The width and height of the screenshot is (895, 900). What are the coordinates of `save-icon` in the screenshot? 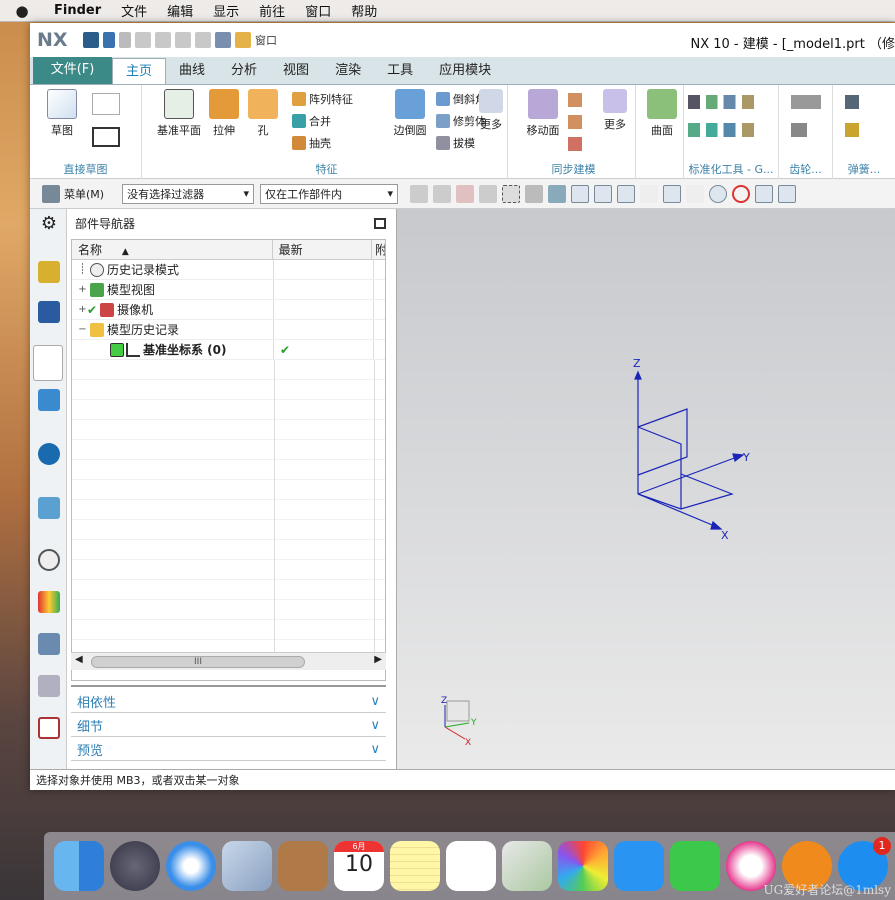 It's located at (91, 40).